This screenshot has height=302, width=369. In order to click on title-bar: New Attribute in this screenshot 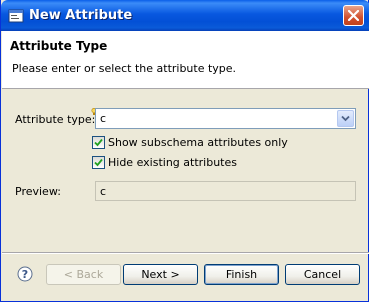, I will do `click(185, 15)`.